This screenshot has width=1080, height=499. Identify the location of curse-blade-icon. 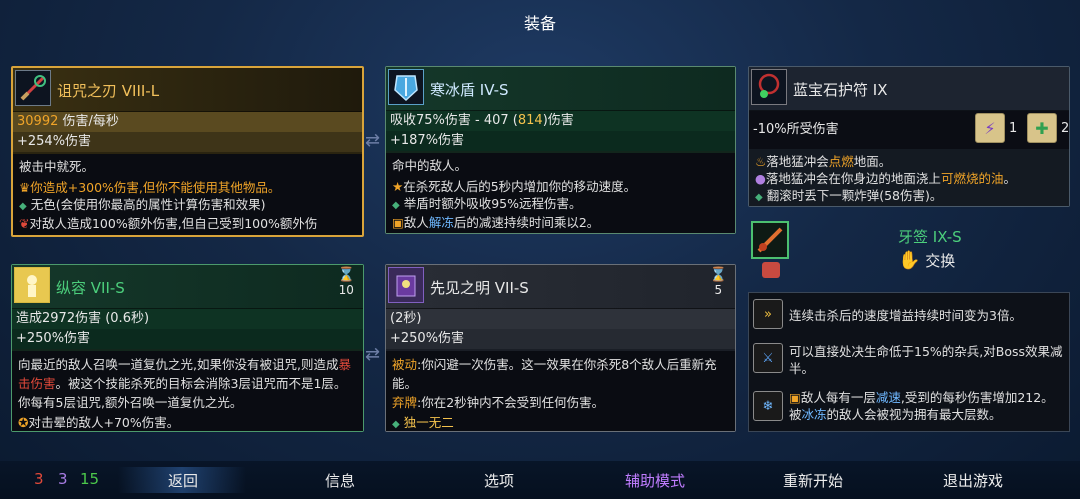
(33, 88).